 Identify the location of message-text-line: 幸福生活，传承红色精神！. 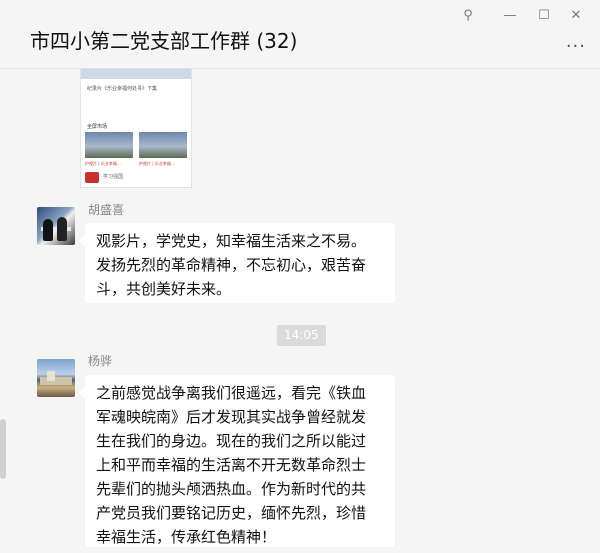
(186, 537).